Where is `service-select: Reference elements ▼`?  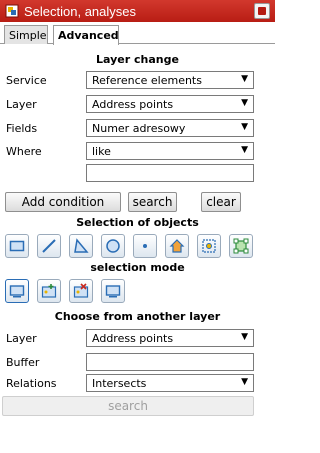 service-select: Reference elements ▼ is located at coordinates (170, 80).